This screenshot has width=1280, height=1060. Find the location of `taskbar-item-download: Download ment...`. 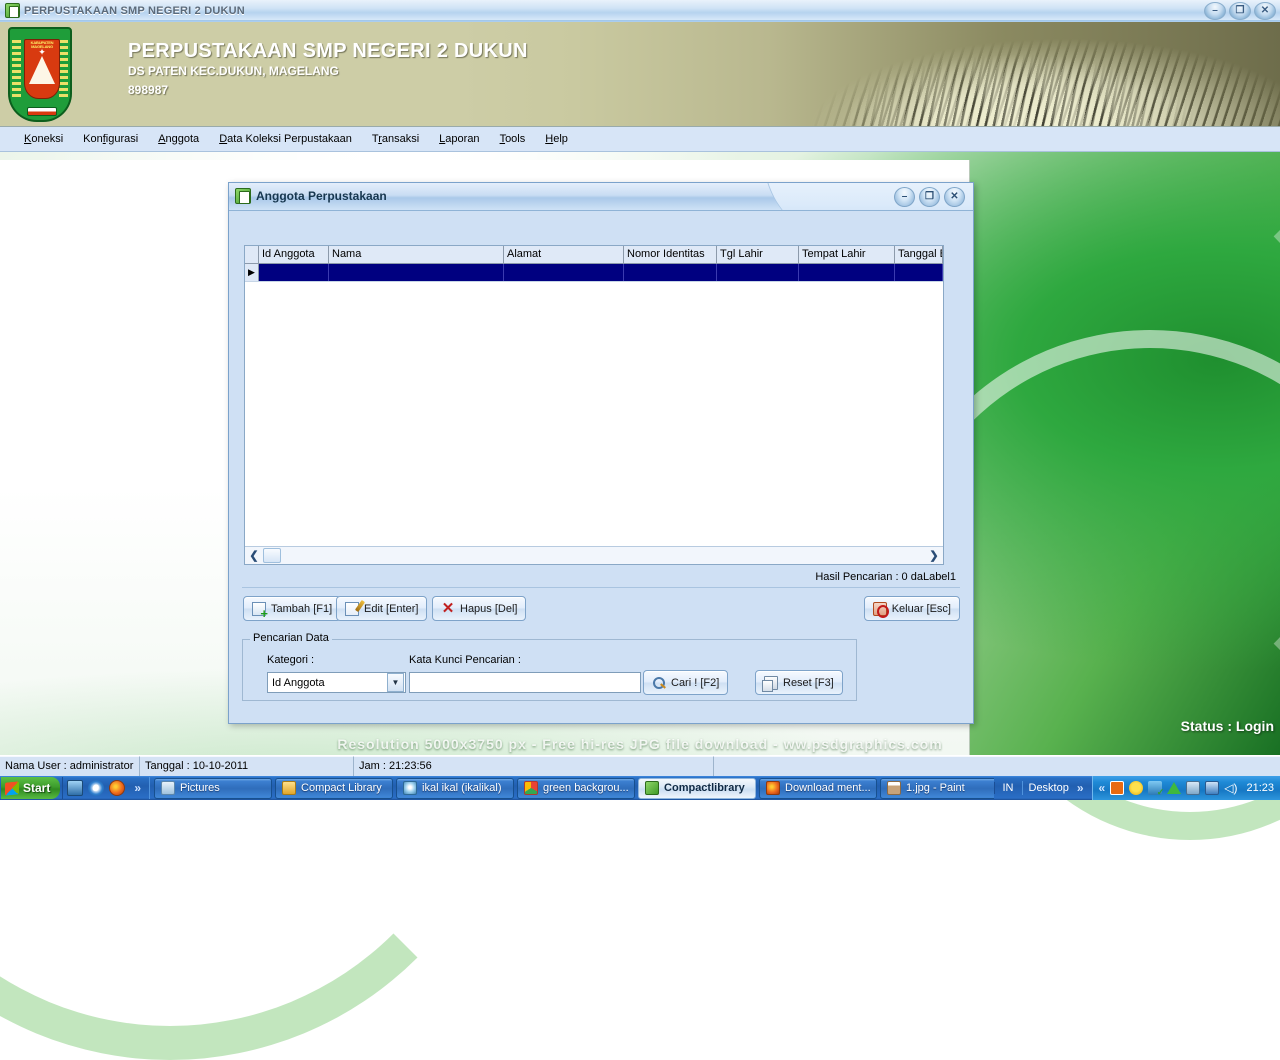

taskbar-item-download: Download ment... is located at coordinates (818, 788).